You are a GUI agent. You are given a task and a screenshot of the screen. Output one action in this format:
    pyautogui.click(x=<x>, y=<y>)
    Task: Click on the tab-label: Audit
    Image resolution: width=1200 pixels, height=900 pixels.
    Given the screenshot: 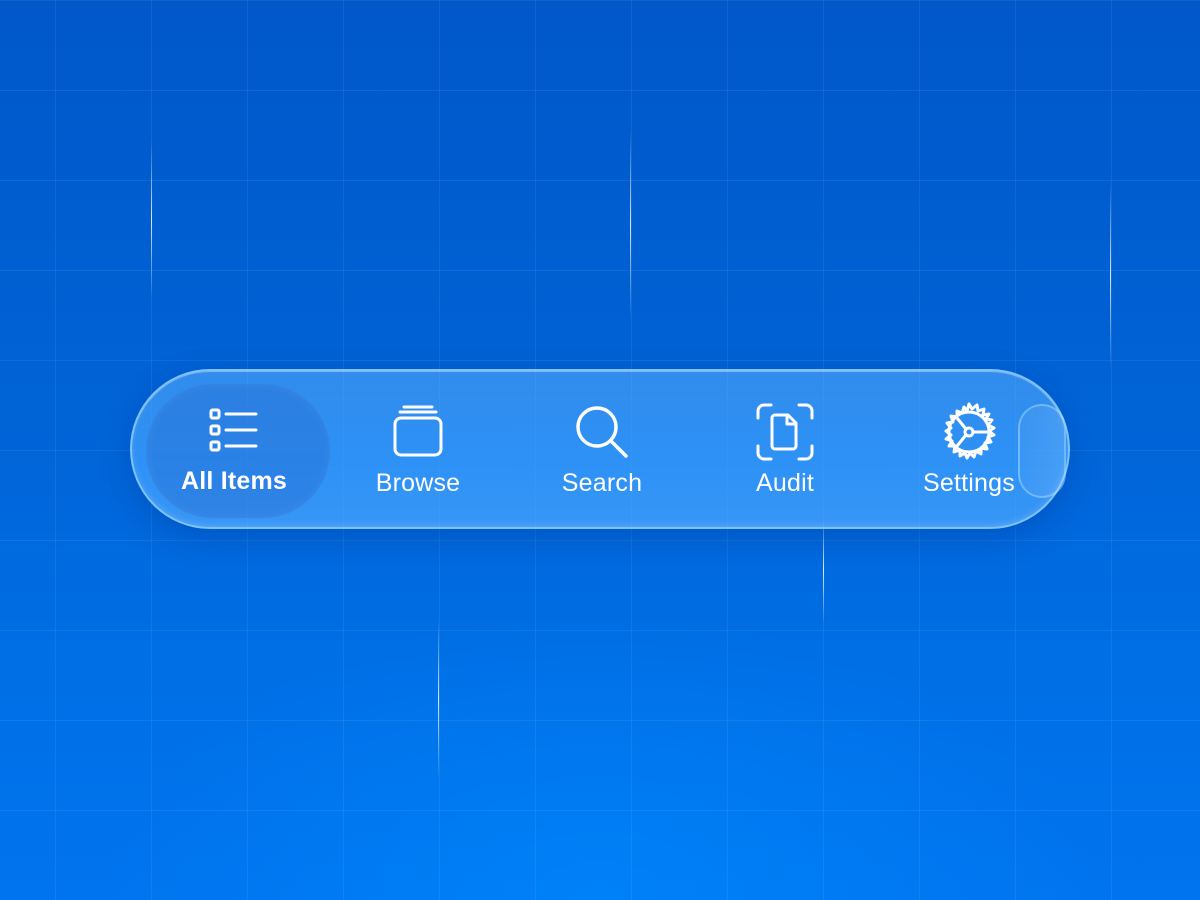 What is the action you would take?
    pyautogui.click(x=785, y=483)
    